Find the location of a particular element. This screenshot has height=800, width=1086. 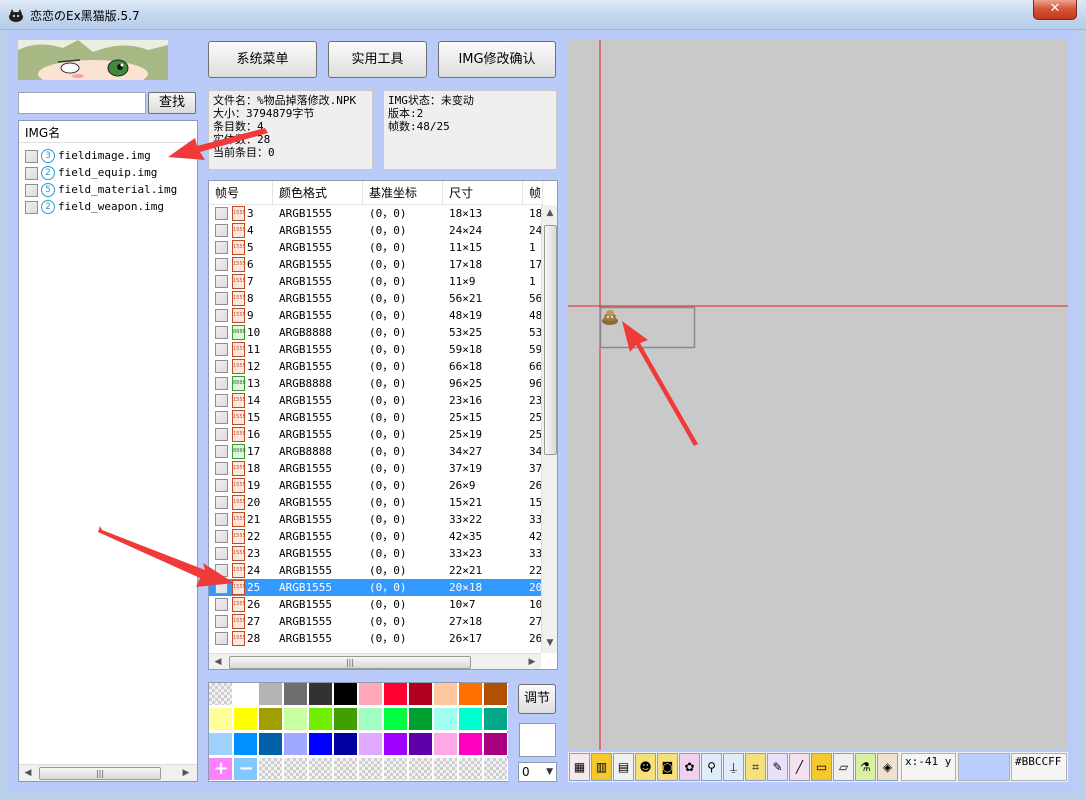

table-row: 1555 4 ARGB1555 (0，0) 24×24 24 is located at coordinates (375, 230).